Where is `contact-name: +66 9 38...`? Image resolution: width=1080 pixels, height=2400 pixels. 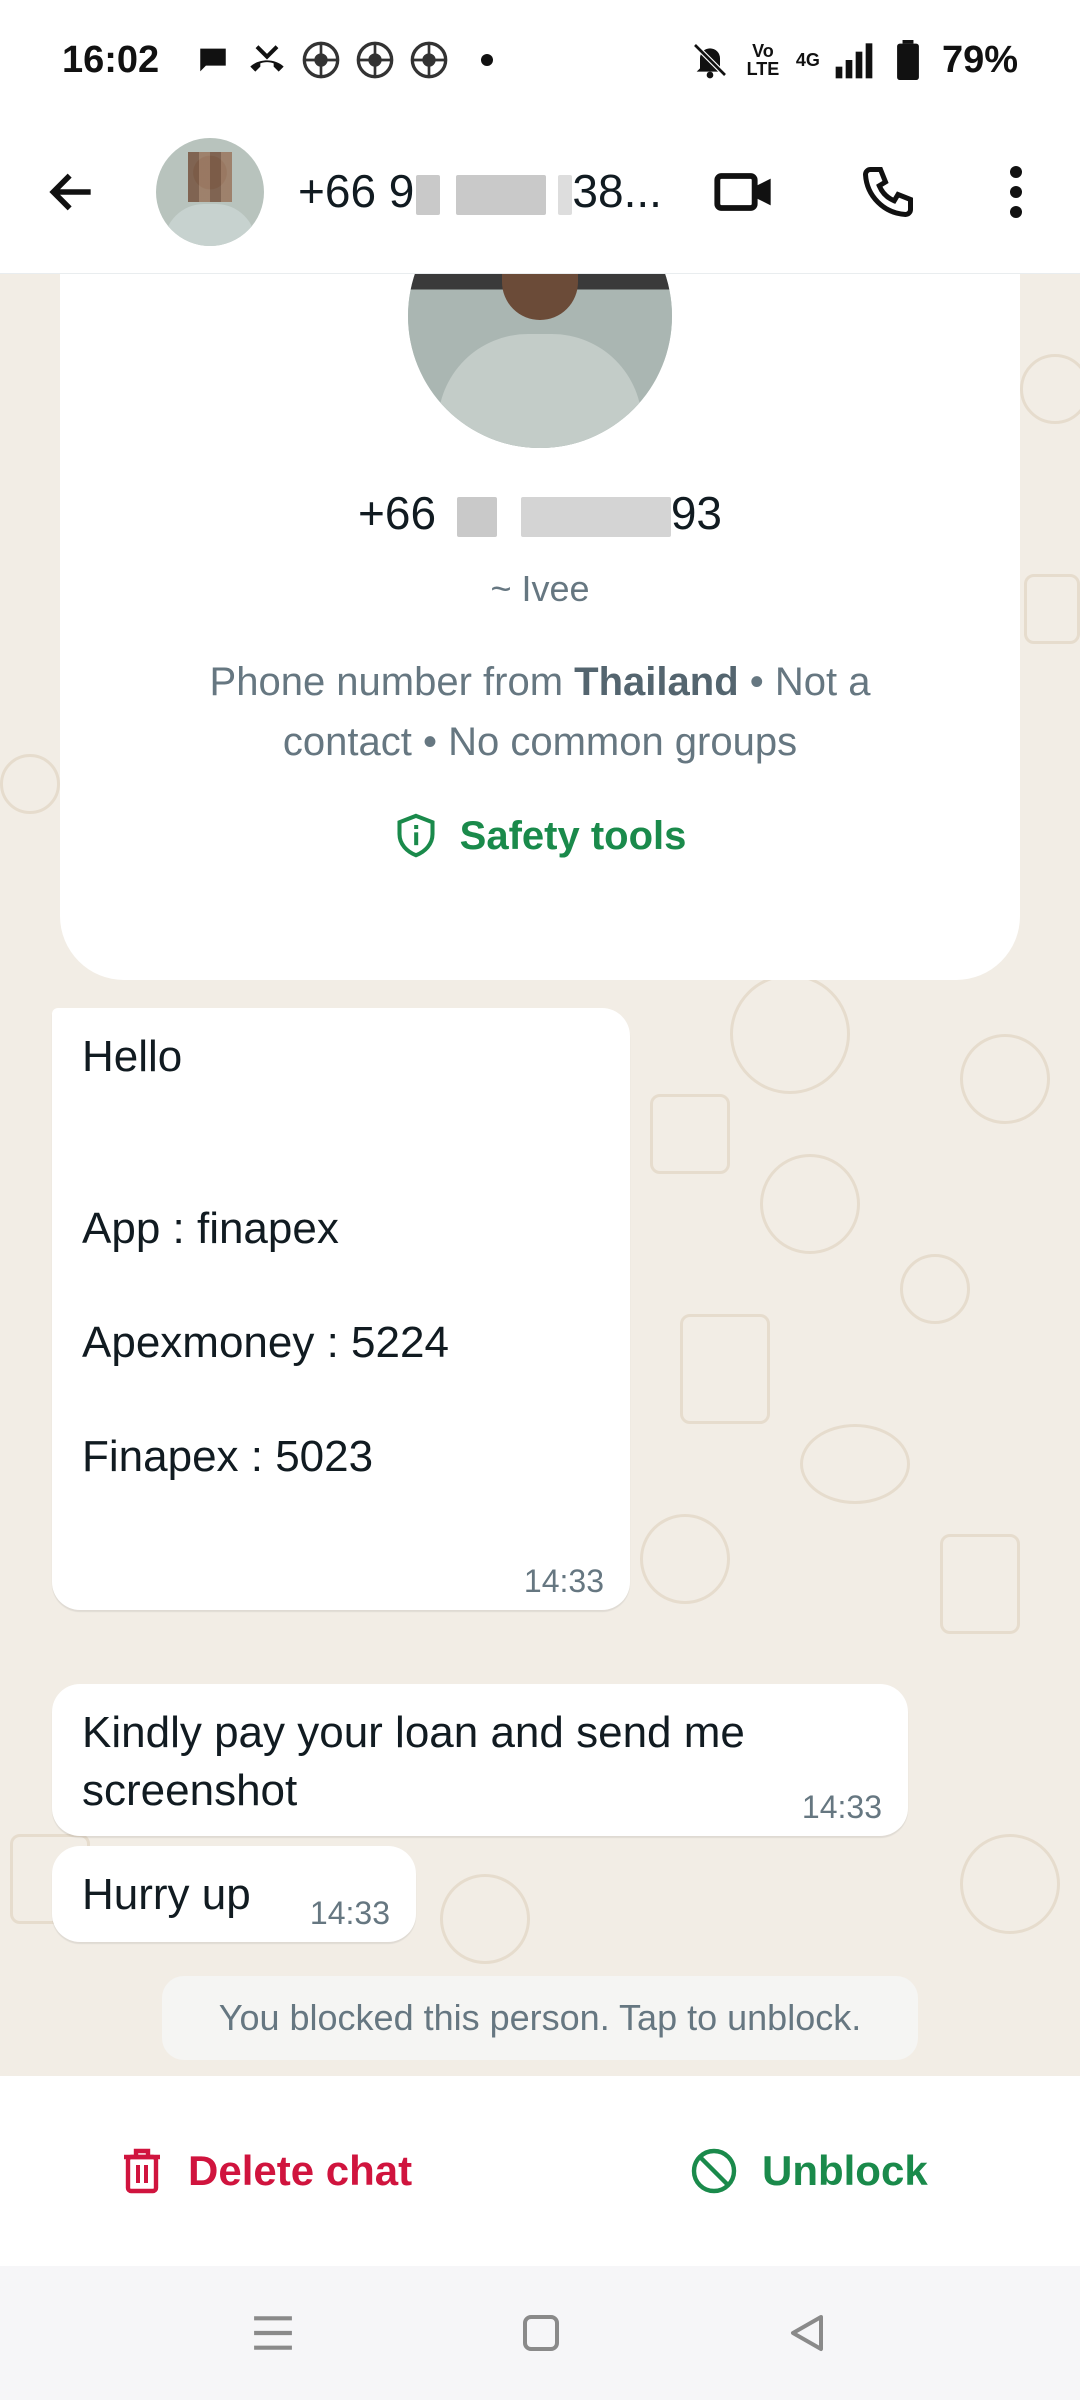
contact-name: +66 9 38... is located at coordinates (488, 191).